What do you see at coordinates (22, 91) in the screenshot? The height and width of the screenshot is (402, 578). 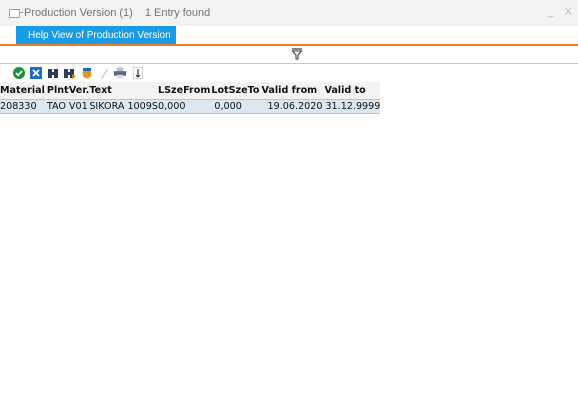 I see `col-material: Material` at bounding box center [22, 91].